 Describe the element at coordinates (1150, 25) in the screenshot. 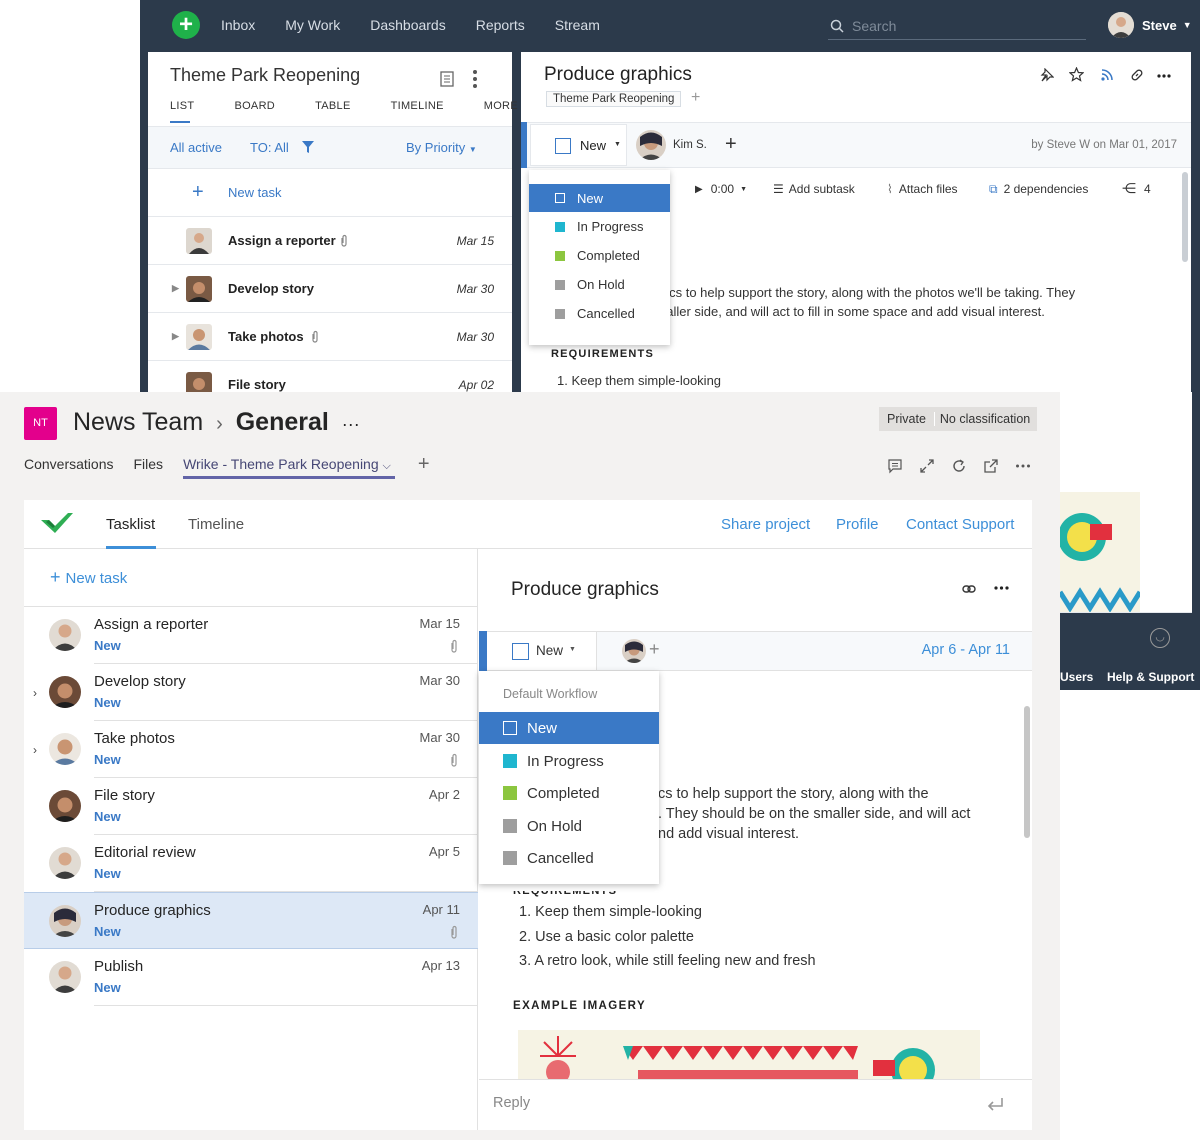

I see `user-menu: Steve ▼` at that location.